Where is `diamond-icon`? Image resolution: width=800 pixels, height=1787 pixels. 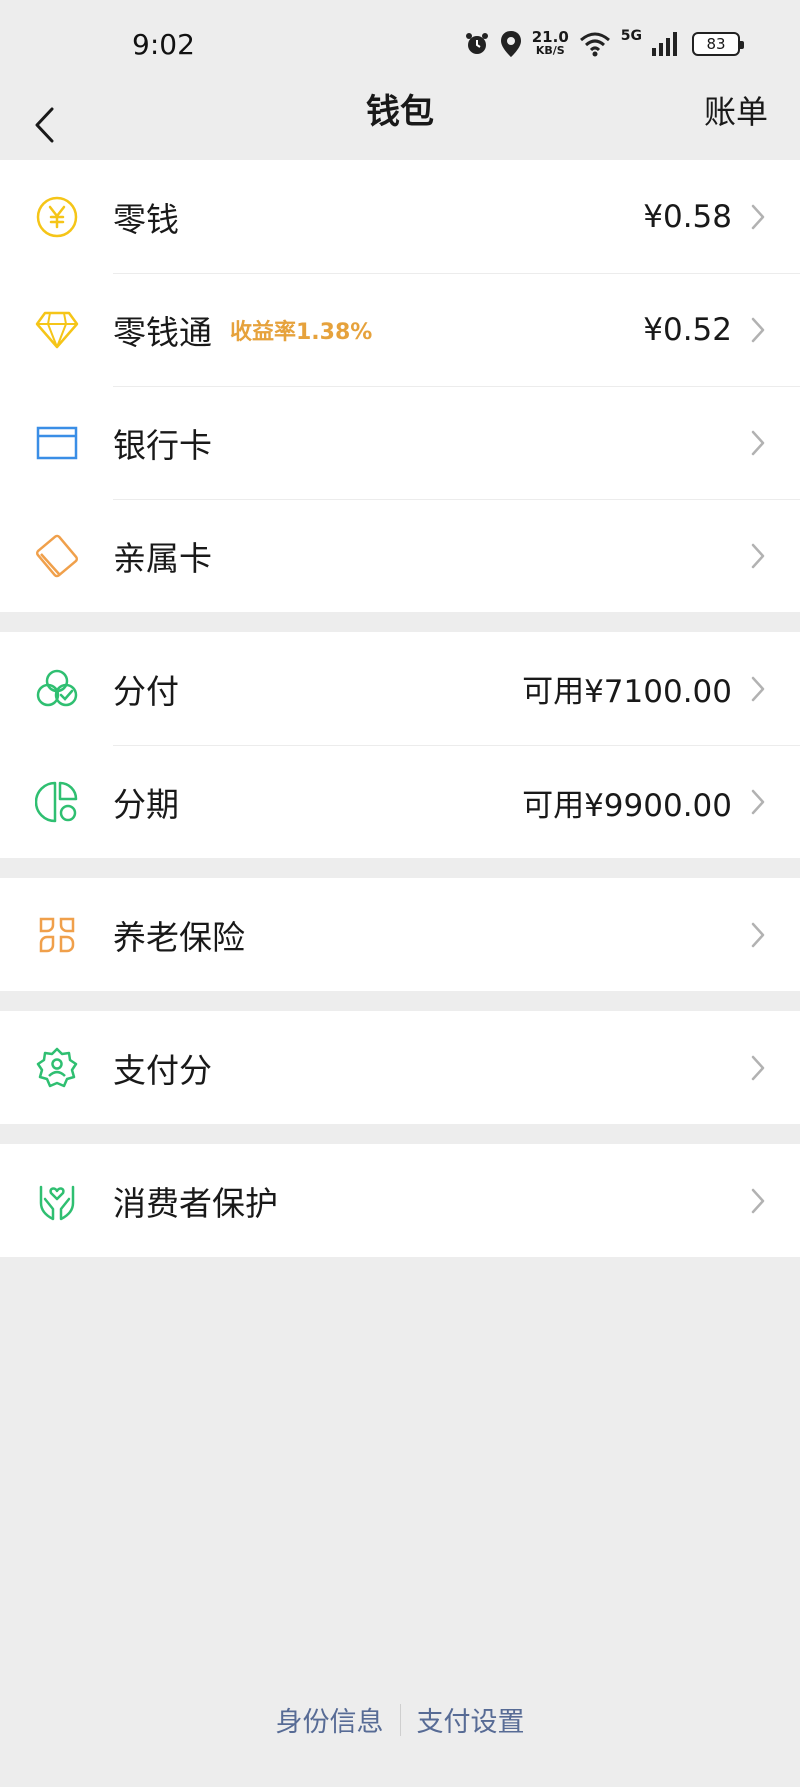
diamond-icon is located at coordinates (56, 329).